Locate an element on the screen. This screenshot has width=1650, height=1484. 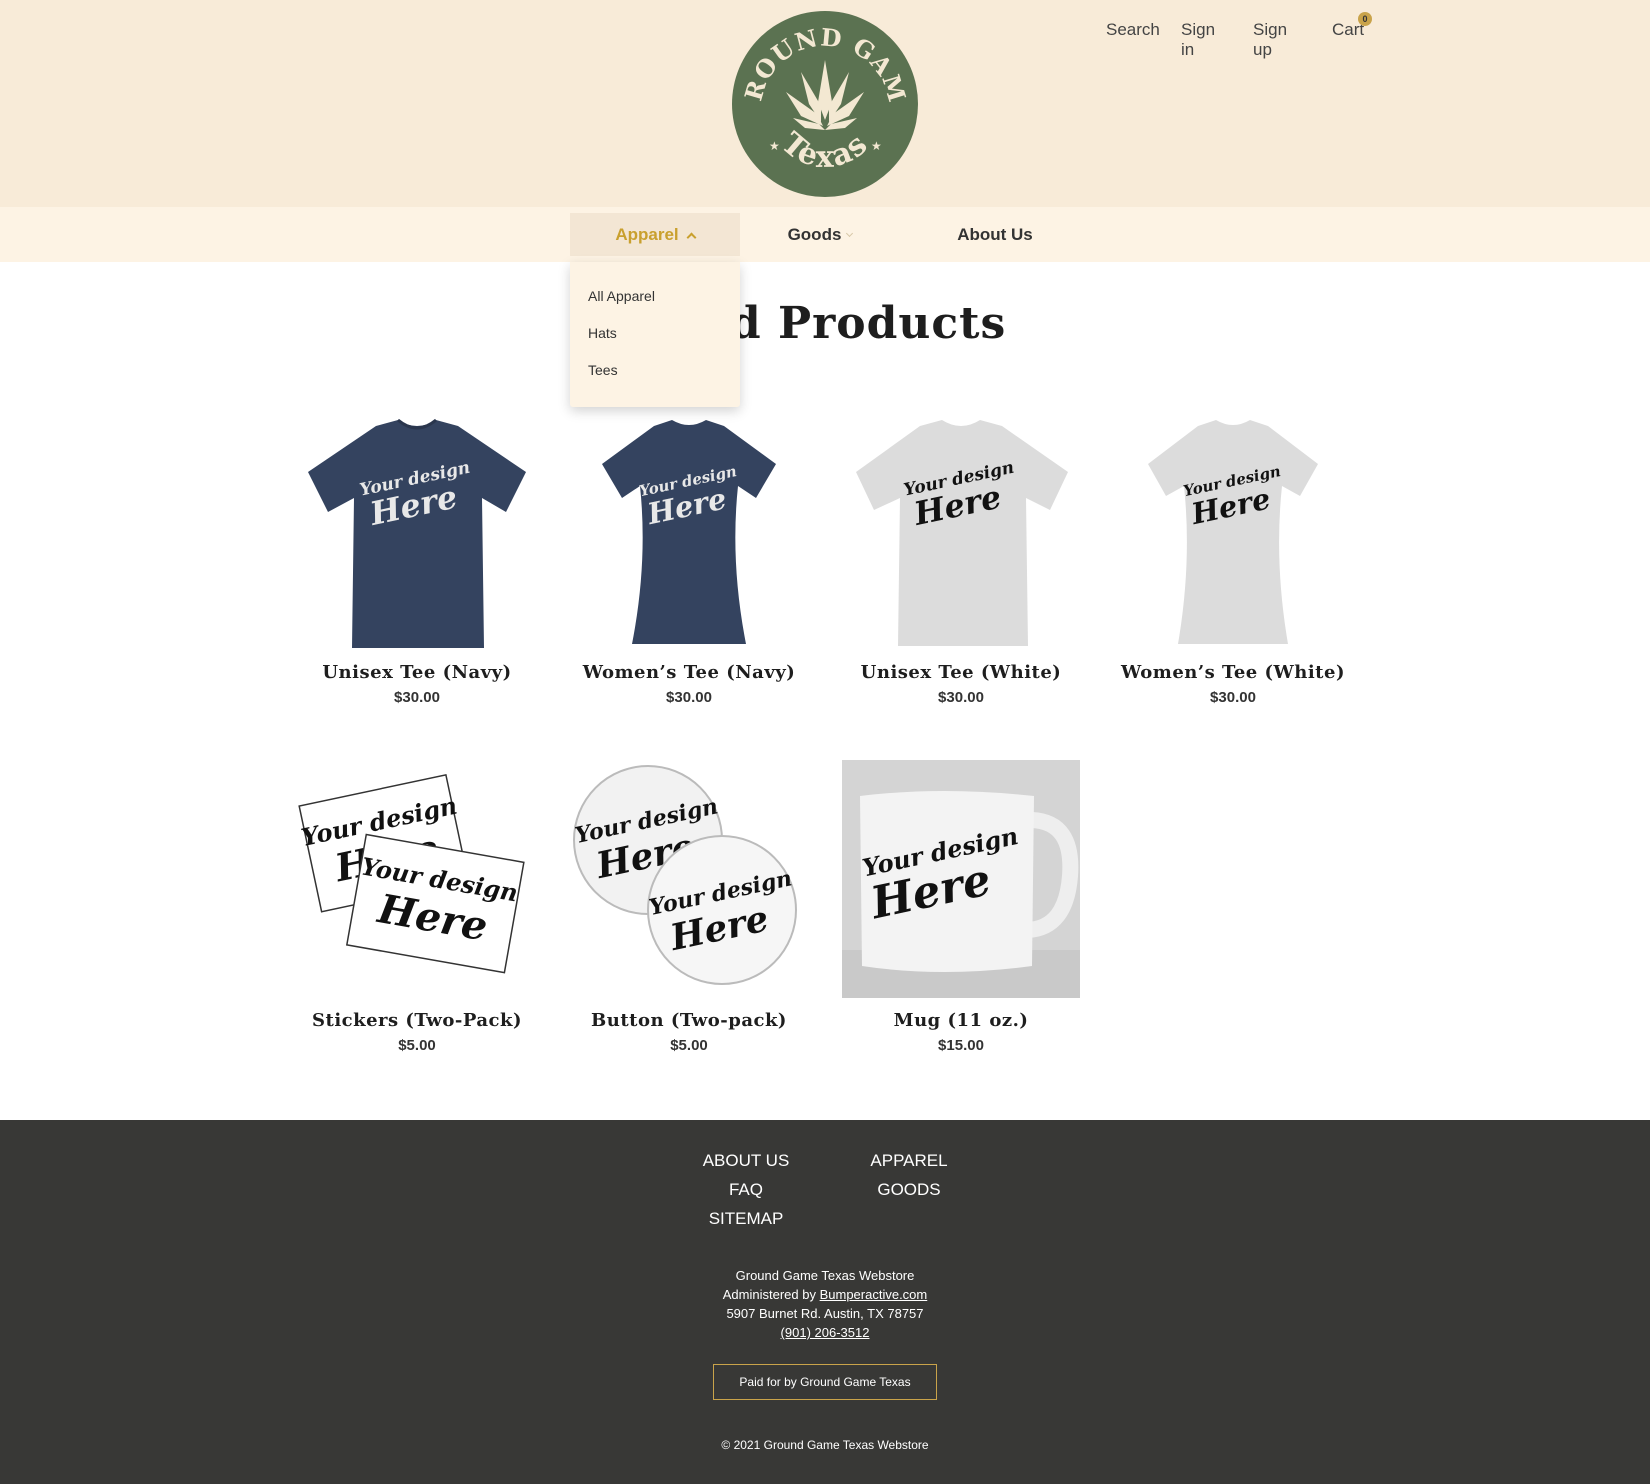
cart-count-badge: 0 is located at coordinates (1365, 19).